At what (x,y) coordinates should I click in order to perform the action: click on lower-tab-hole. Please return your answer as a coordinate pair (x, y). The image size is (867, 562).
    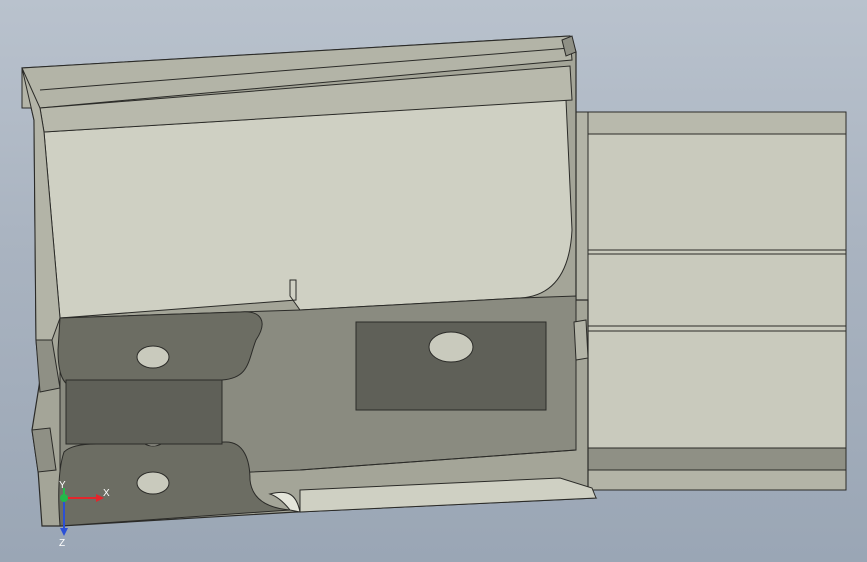
    Looking at the image, I should click on (153, 483).